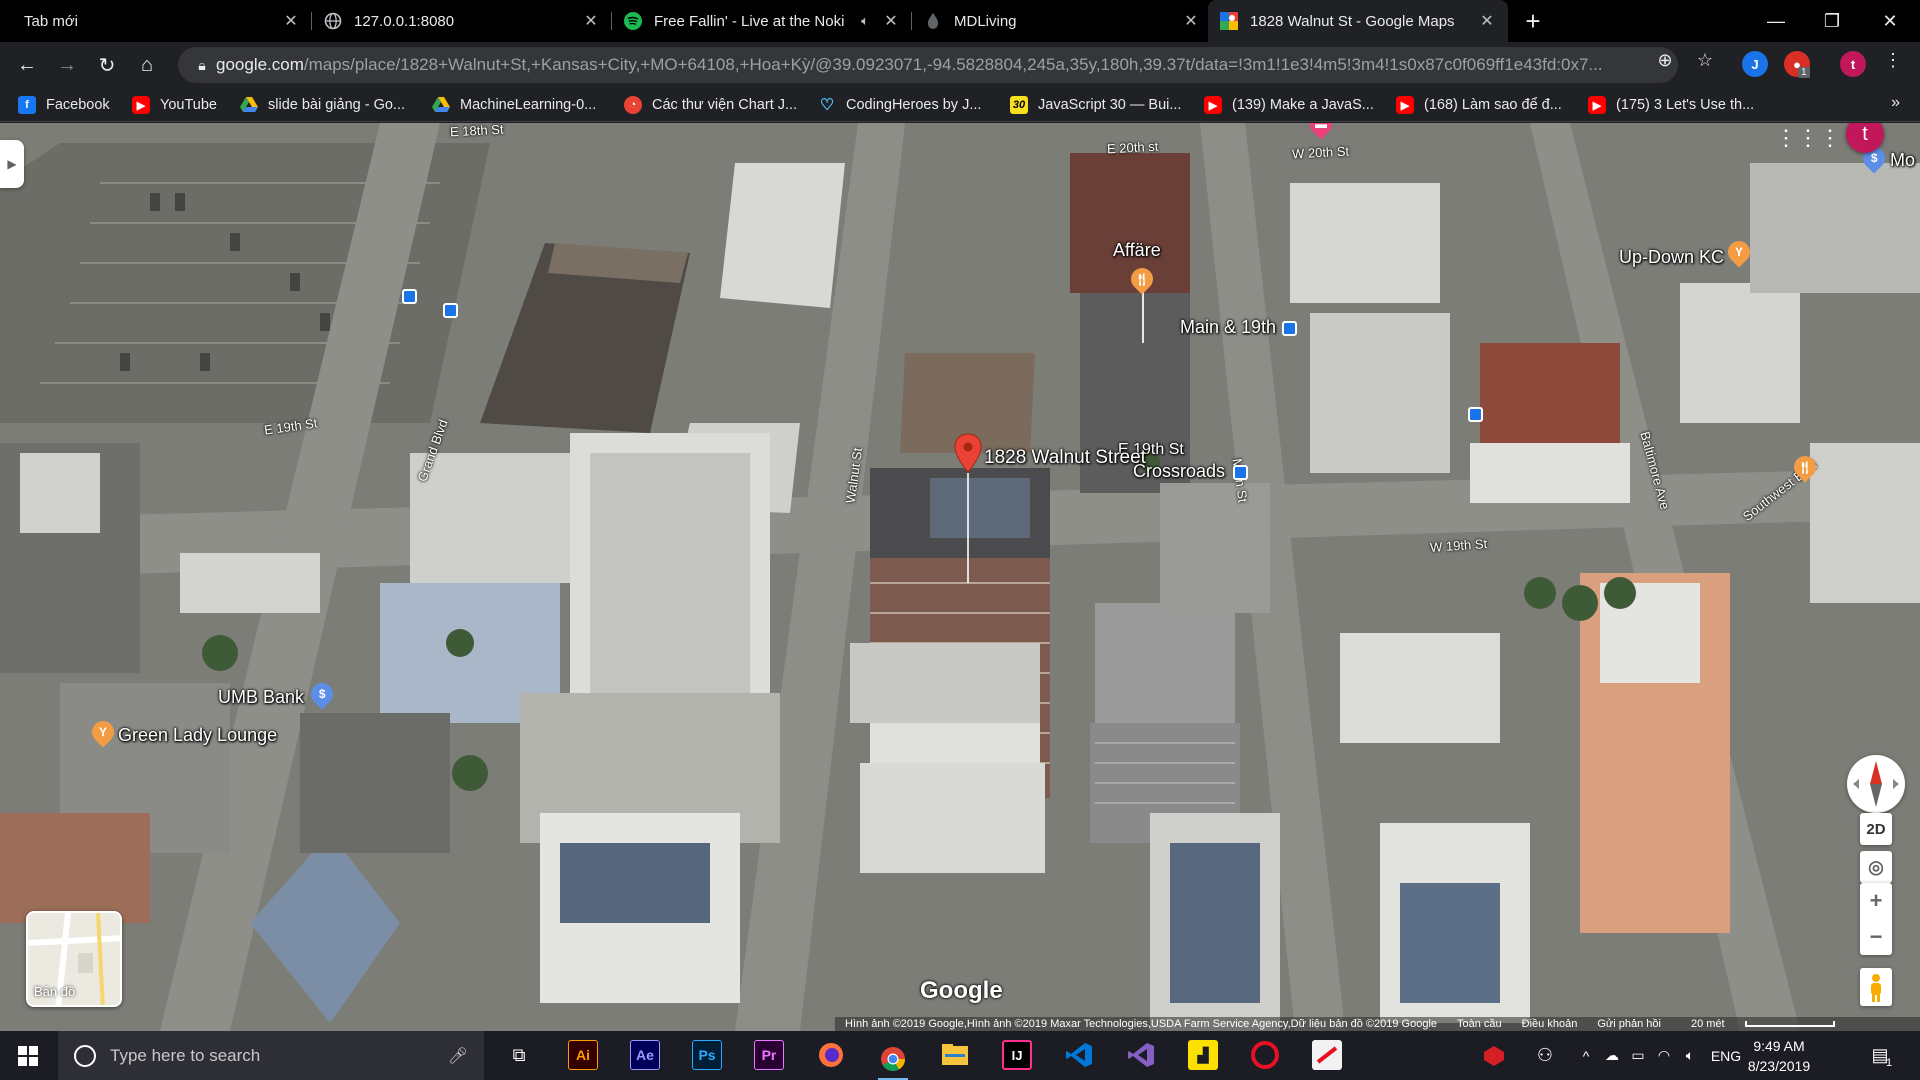 The image size is (1920, 1080). I want to click on pegman-icon, so click(1876, 987).